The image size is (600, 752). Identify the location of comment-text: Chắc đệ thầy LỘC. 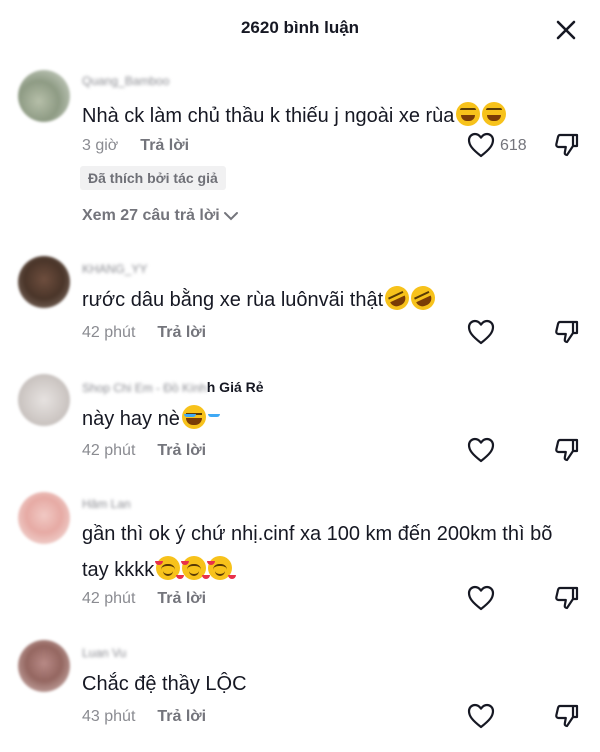
(322, 684).